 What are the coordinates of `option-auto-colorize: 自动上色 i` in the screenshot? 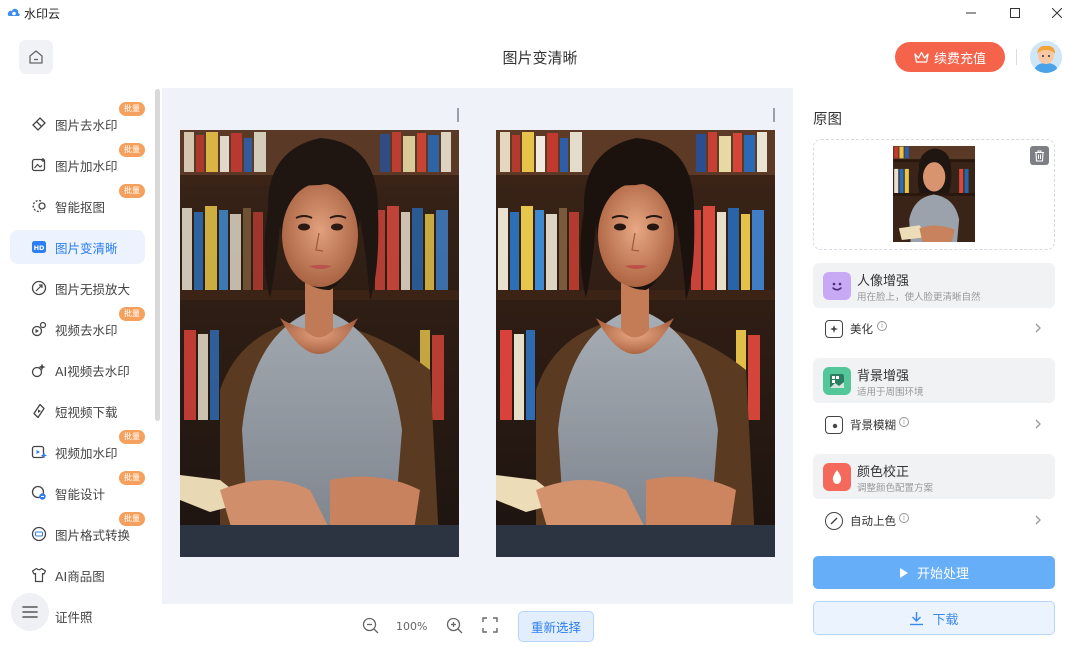 It's located at (934, 521).